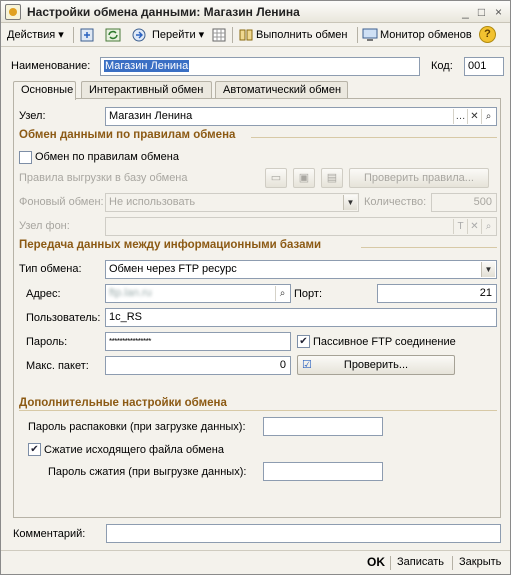 The width and height of the screenshot is (511, 575). What do you see at coordinates (198, 293) in the screenshot?
I see `address-field: ftp.lan.ru ⌕` at bounding box center [198, 293].